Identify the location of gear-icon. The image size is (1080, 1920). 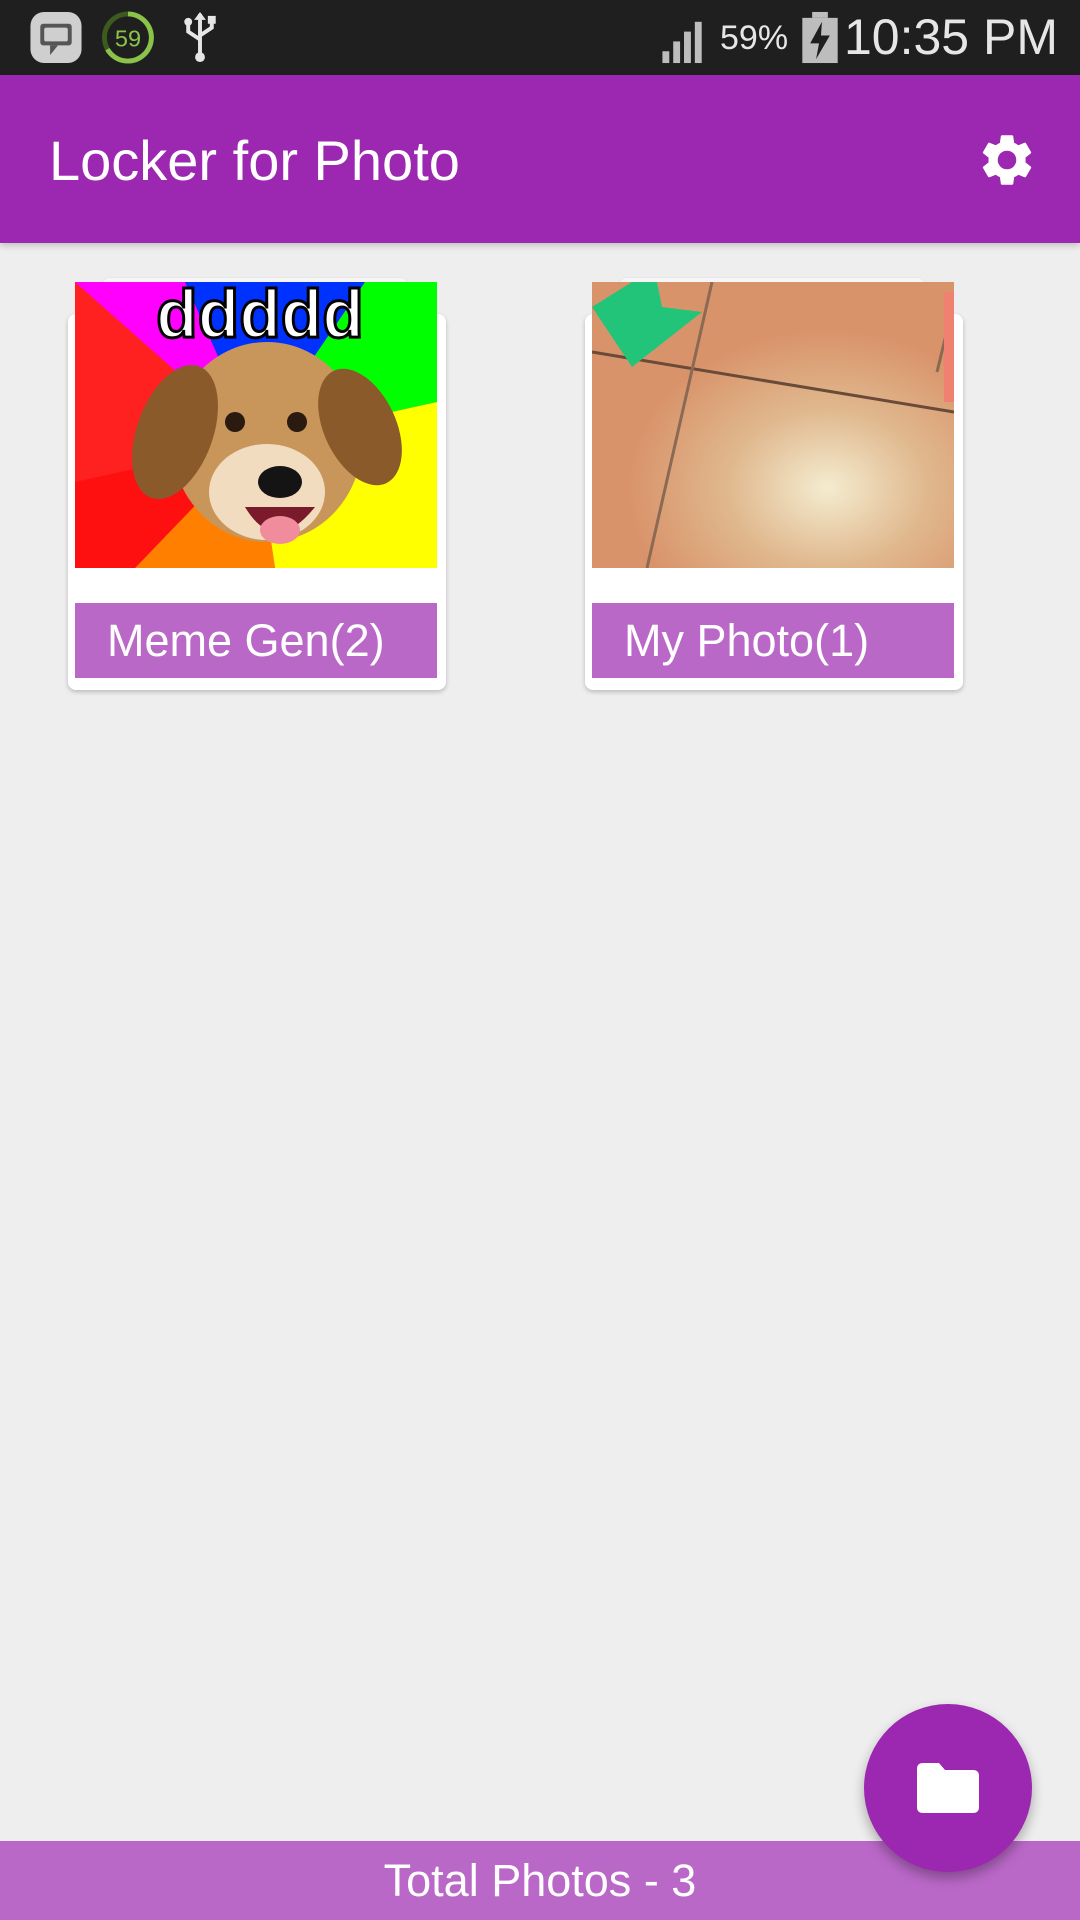
(1007, 160).